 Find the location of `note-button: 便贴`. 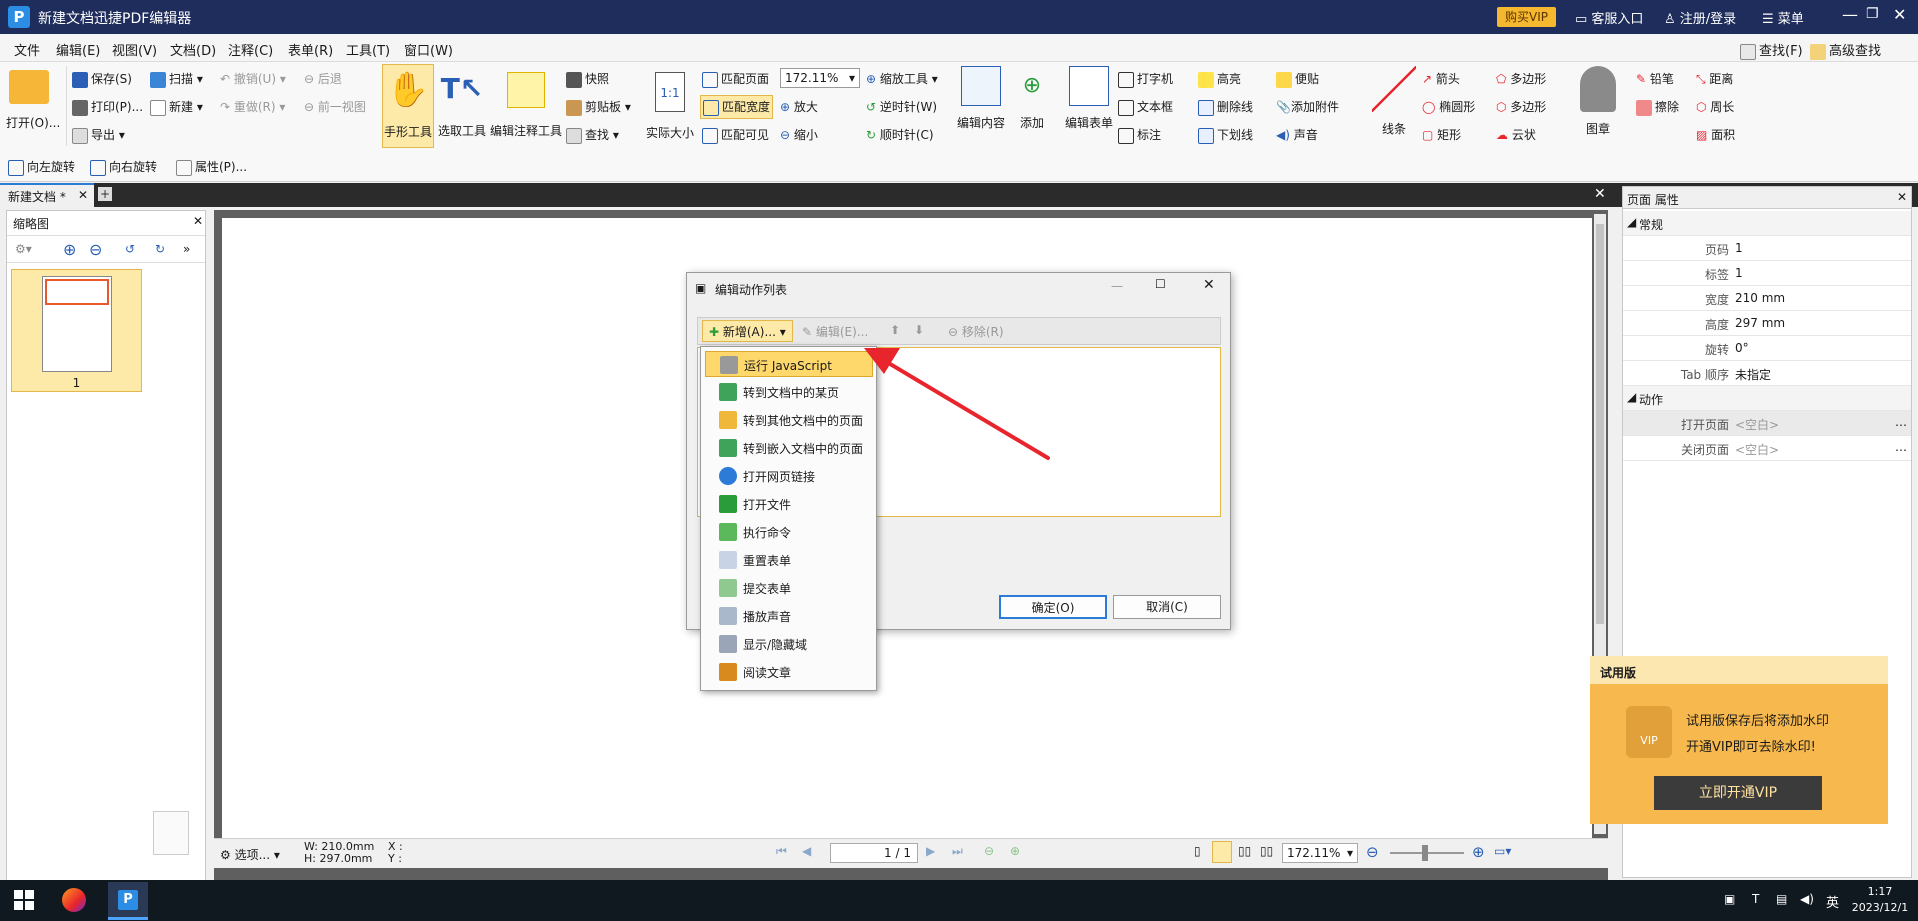

note-button: 便贴 is located at coordinates (1297, 79).